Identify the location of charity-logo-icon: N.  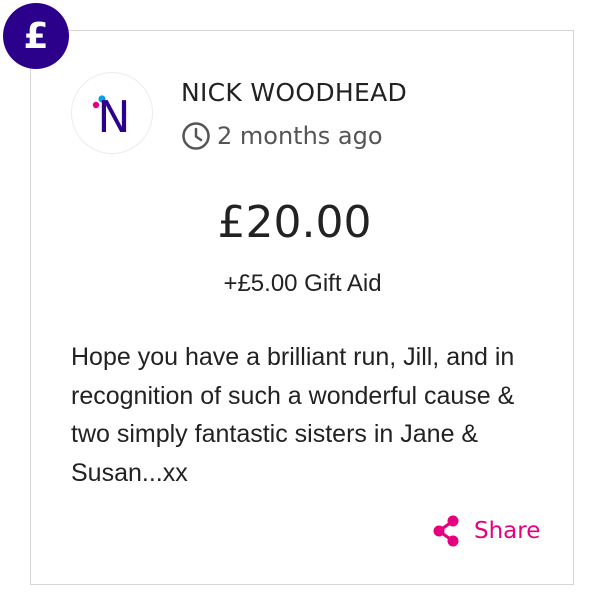
(111, 115).